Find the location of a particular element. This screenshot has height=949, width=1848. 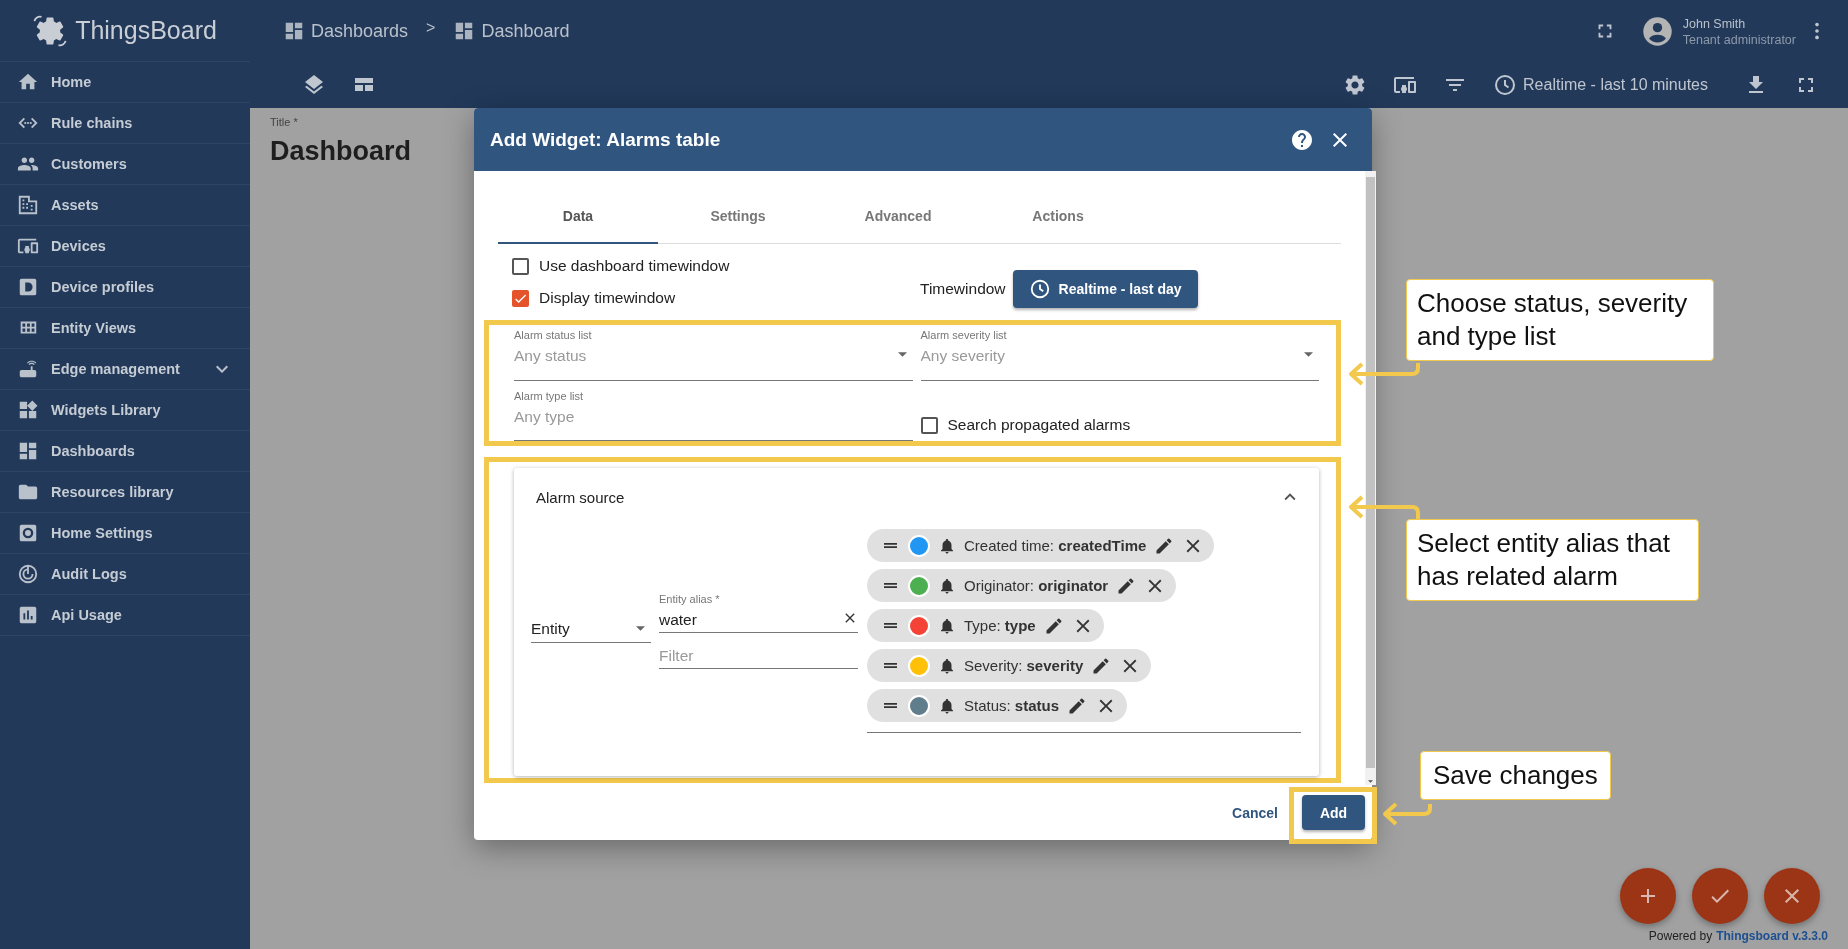

sidebar-item: Edge management is located at coordinates (125, 369).